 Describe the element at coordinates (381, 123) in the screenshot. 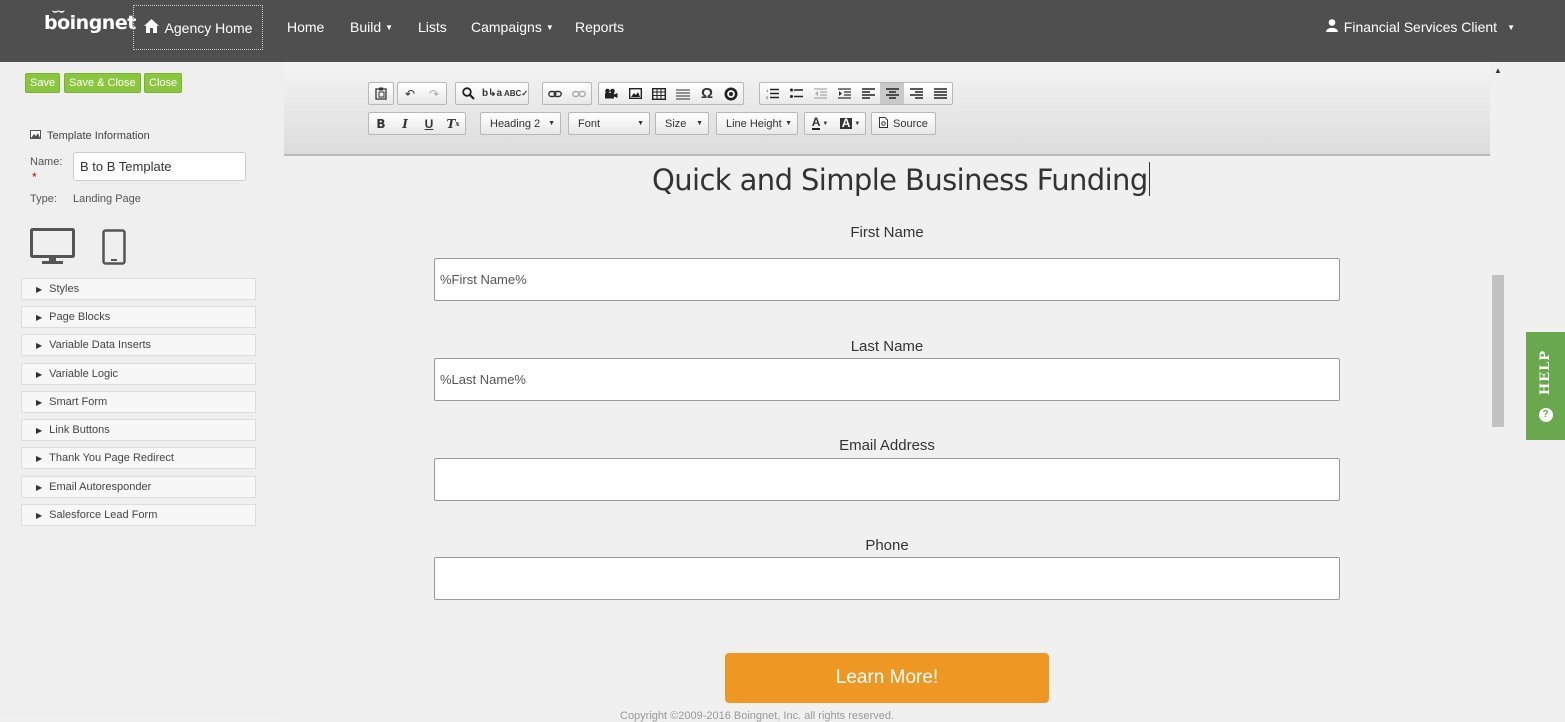

I see `bold-icon: B` at that location.